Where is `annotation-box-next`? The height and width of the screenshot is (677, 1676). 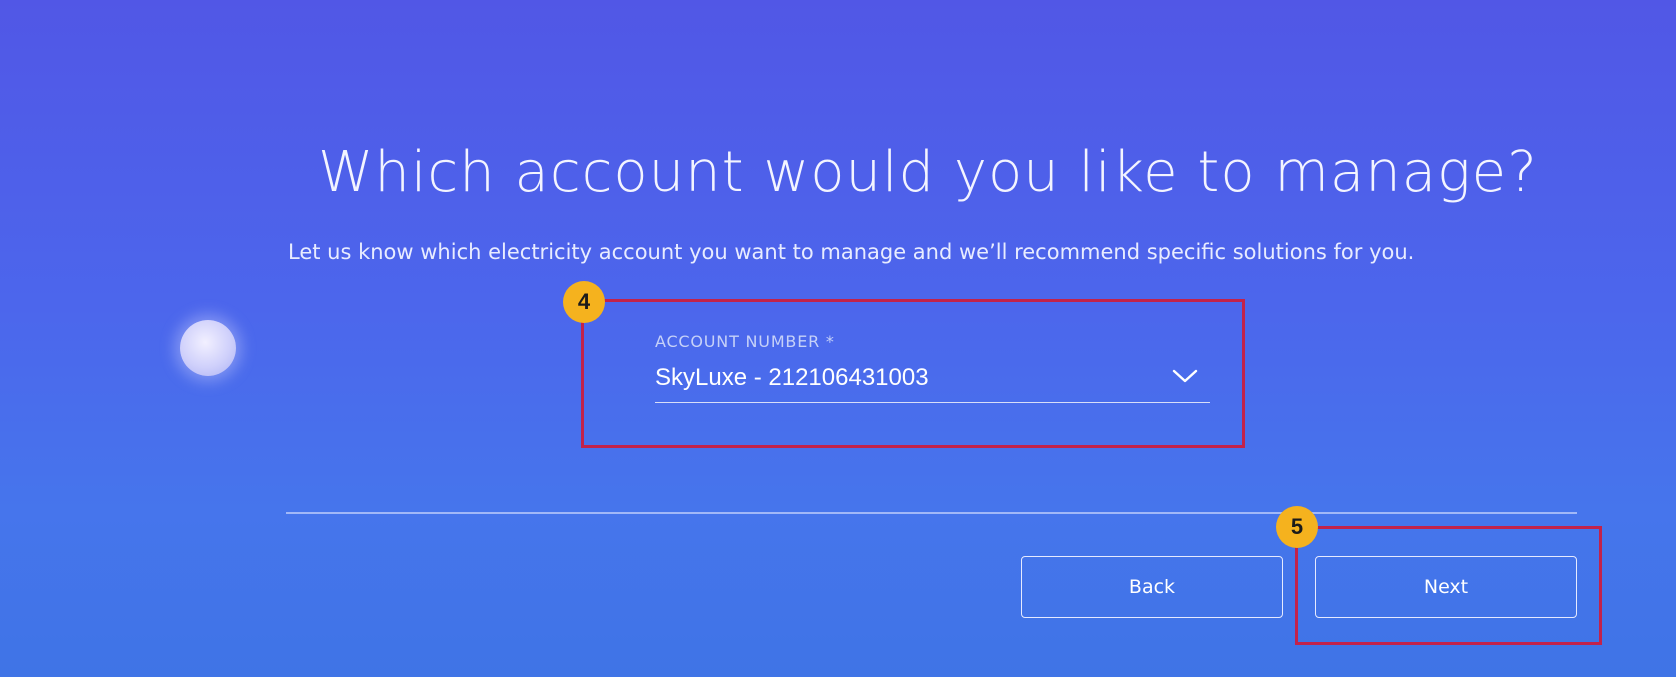 annotation-box-next is located at coordinates (1448, 585).